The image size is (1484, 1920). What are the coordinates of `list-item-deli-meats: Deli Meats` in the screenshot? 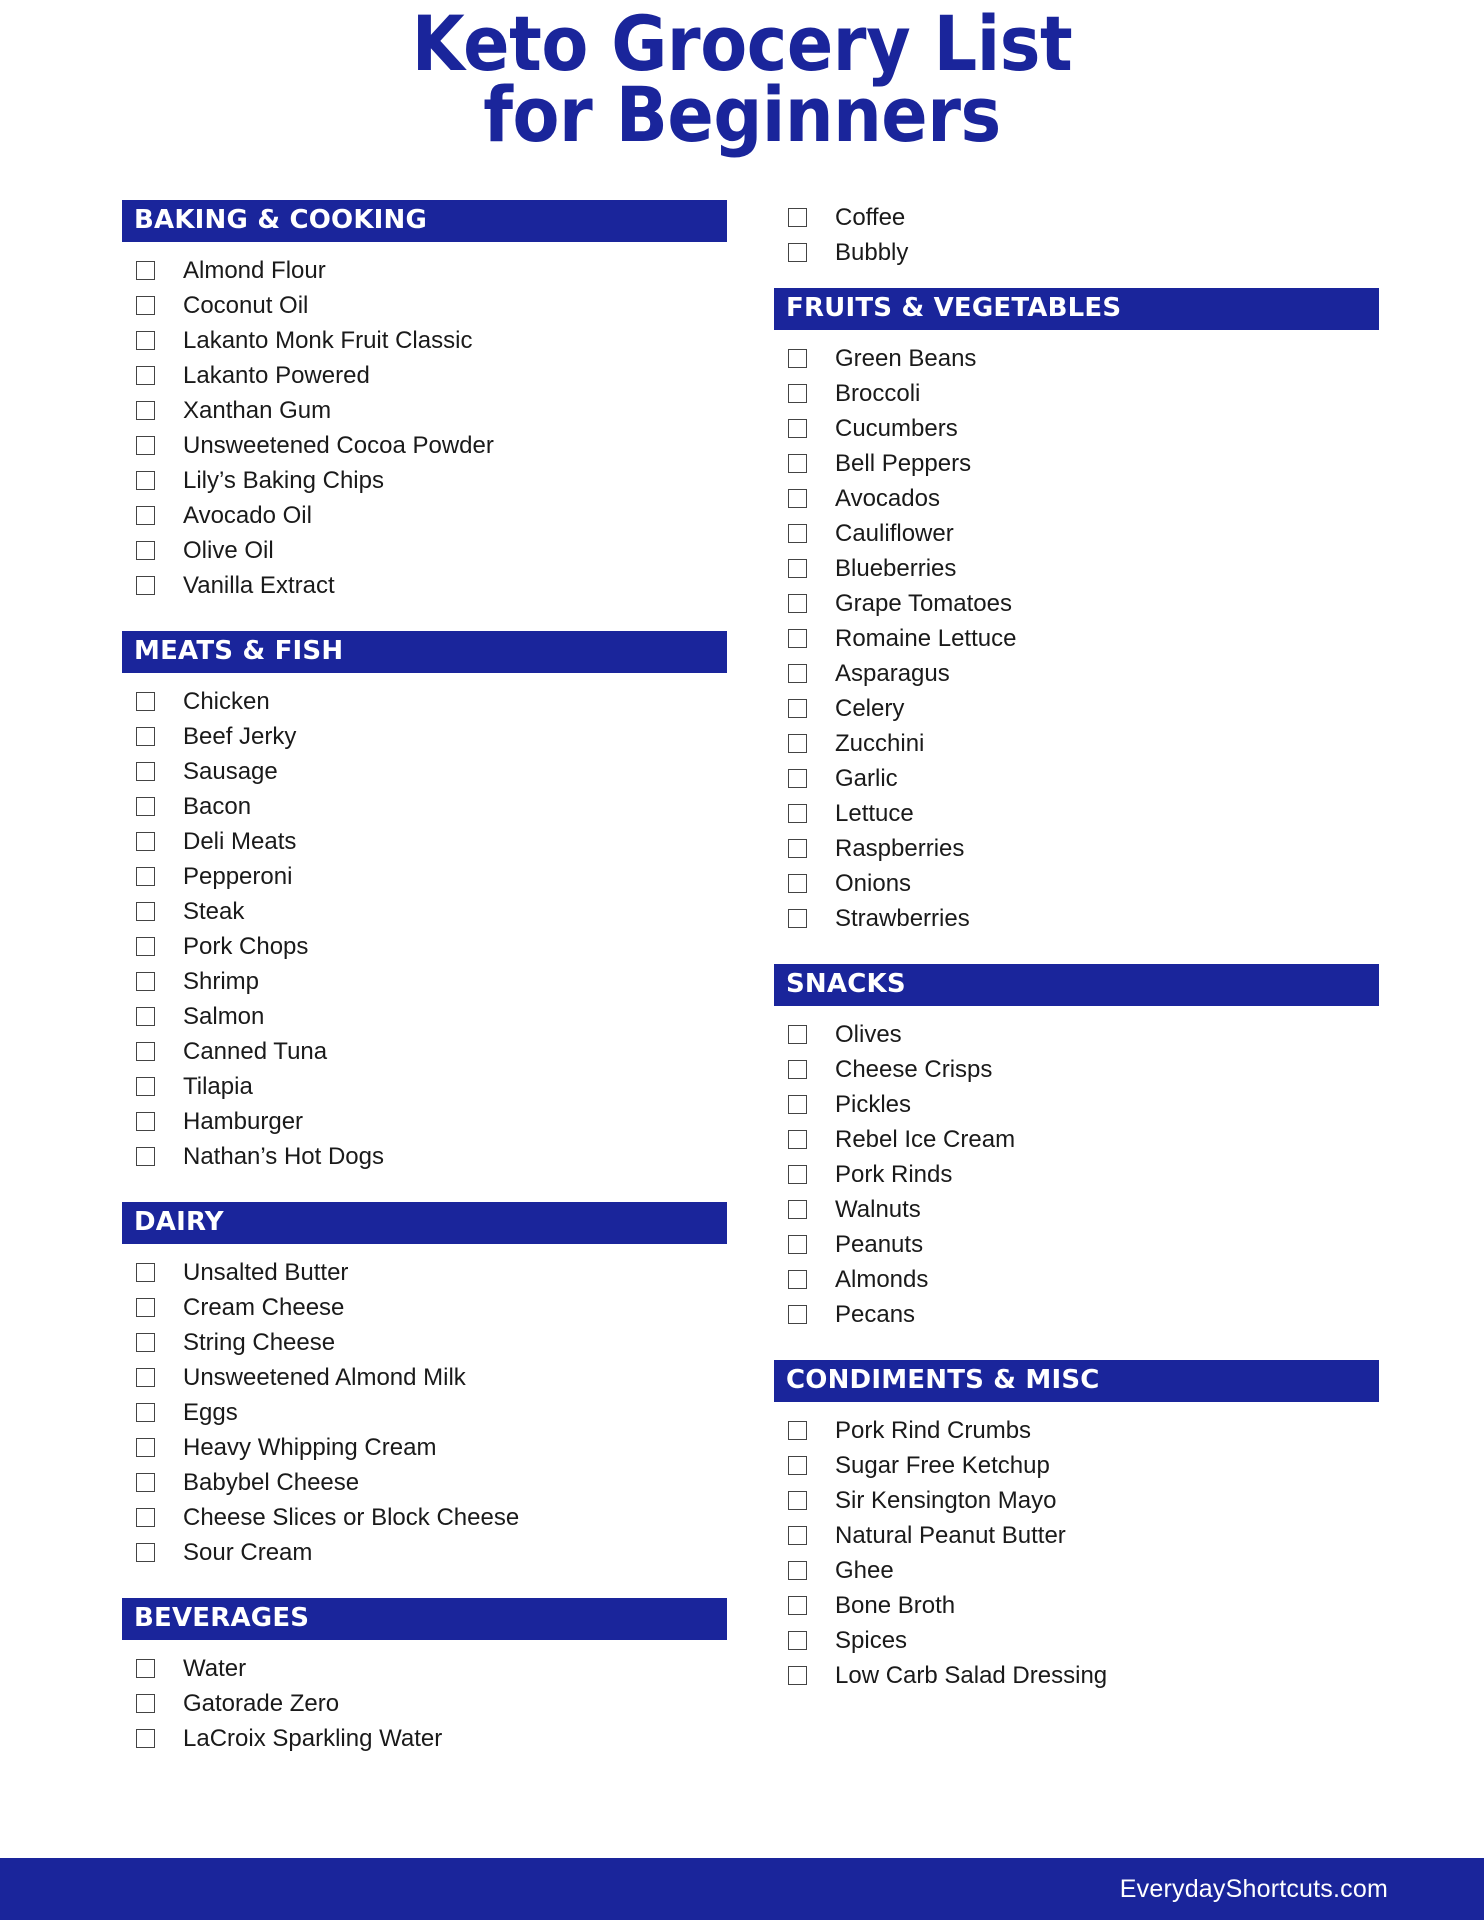 It's located at (424, 841).